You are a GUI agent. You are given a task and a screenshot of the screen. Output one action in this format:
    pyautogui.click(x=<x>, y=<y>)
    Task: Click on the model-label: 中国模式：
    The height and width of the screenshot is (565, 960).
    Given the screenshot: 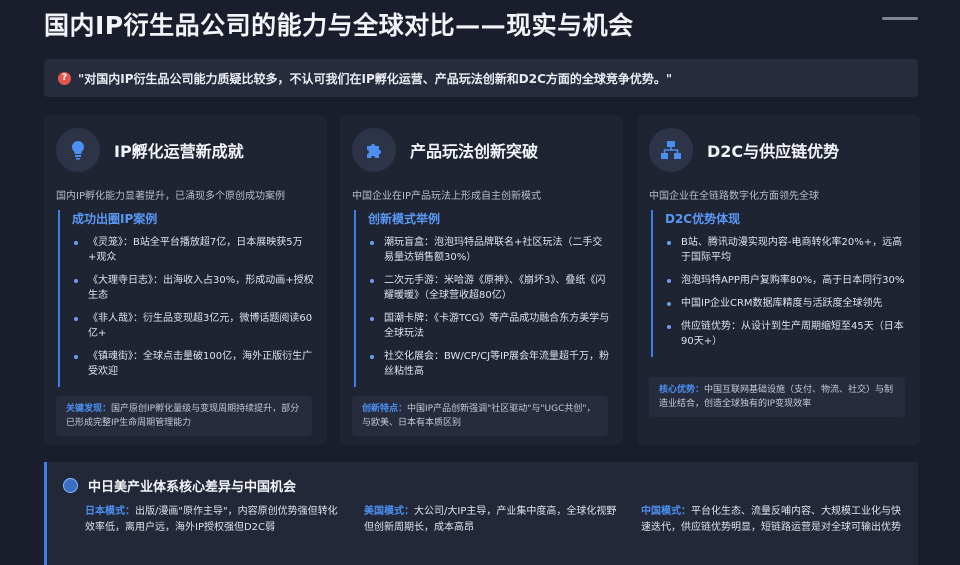 What is the action you would take?
    pyautogui.click(x=666, y=511)
    